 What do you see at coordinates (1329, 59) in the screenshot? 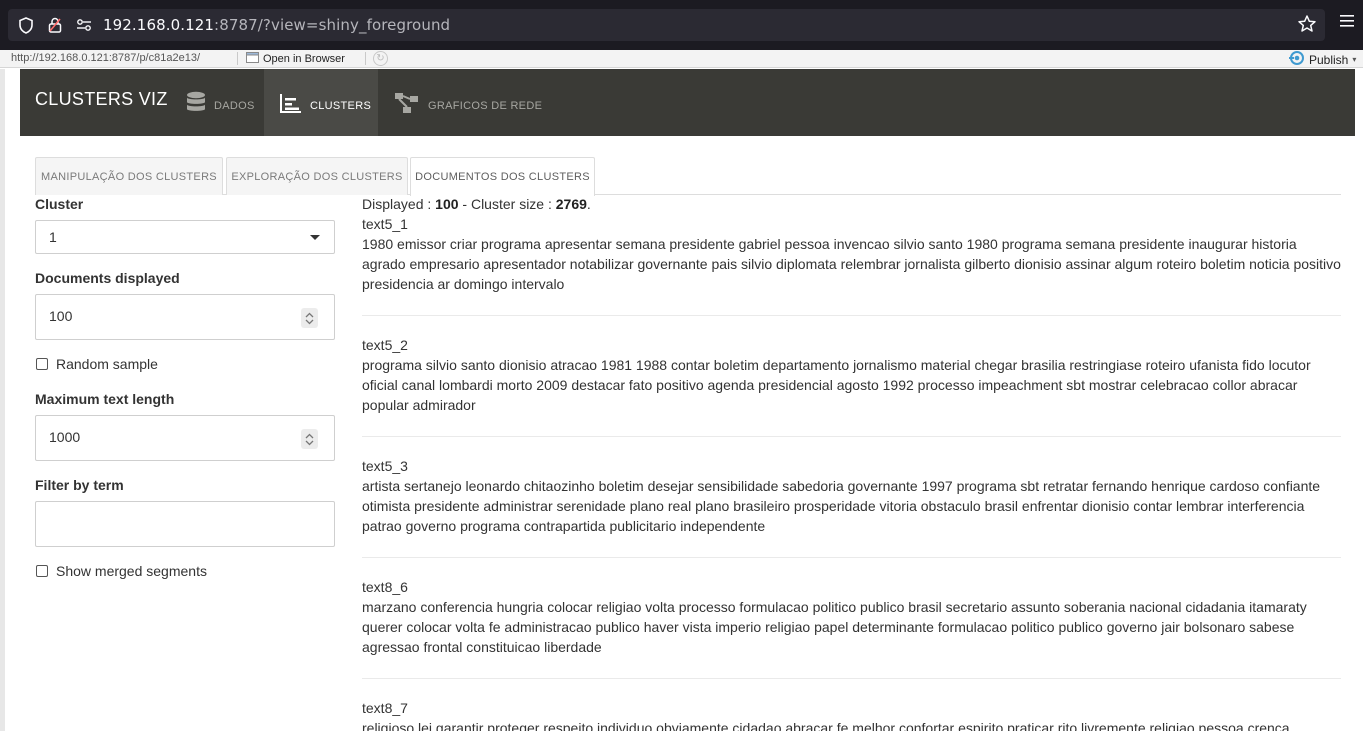
I see `publish-label: Publish` at bounding box center [1329, 59].